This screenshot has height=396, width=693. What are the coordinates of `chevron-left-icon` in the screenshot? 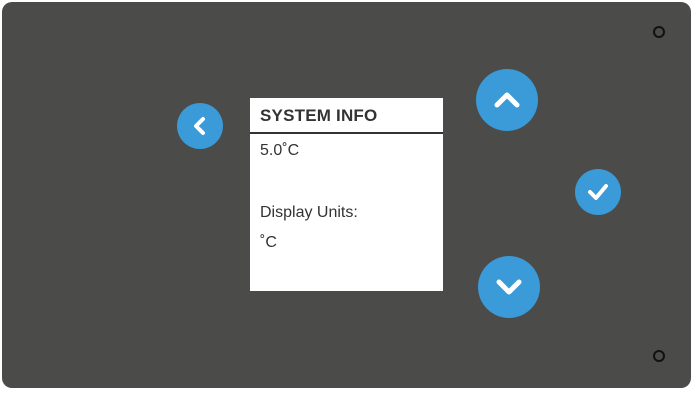 It's located at (199, 126).